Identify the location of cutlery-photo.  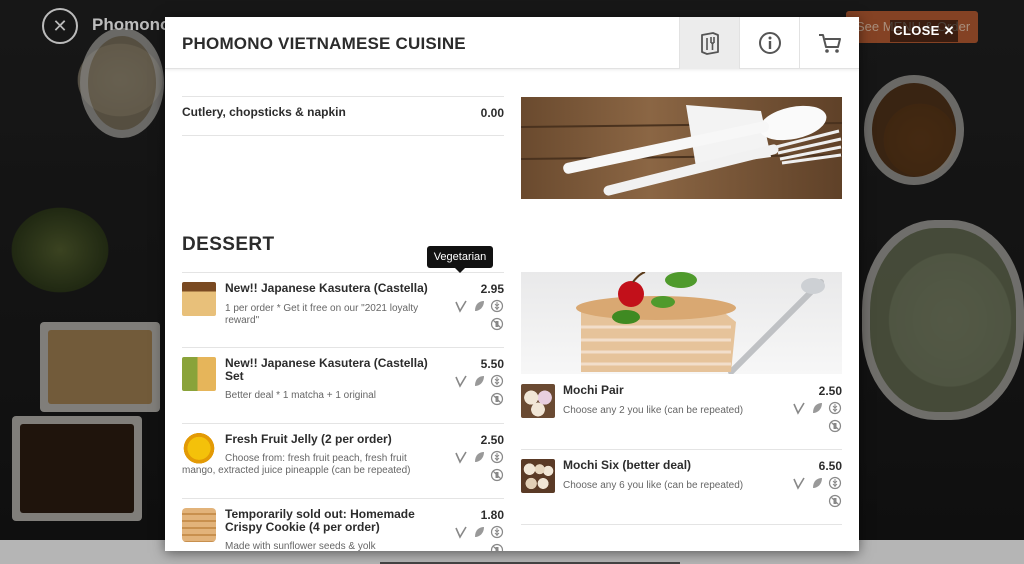
(681, 148).